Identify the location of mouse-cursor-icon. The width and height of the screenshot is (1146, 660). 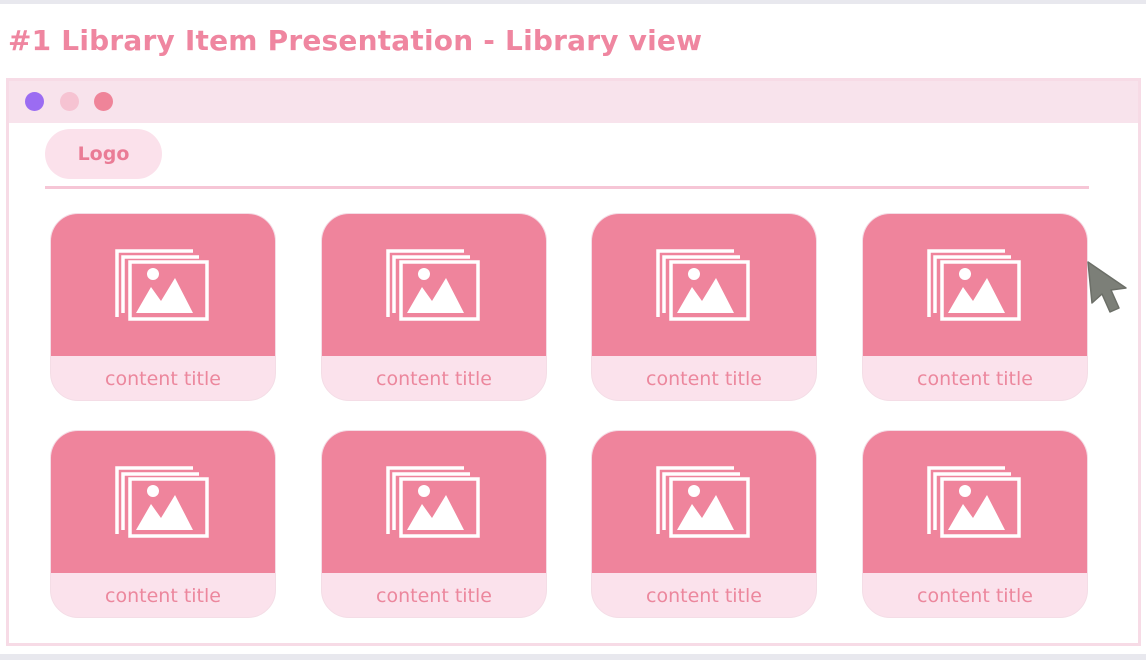
(1107, 287).